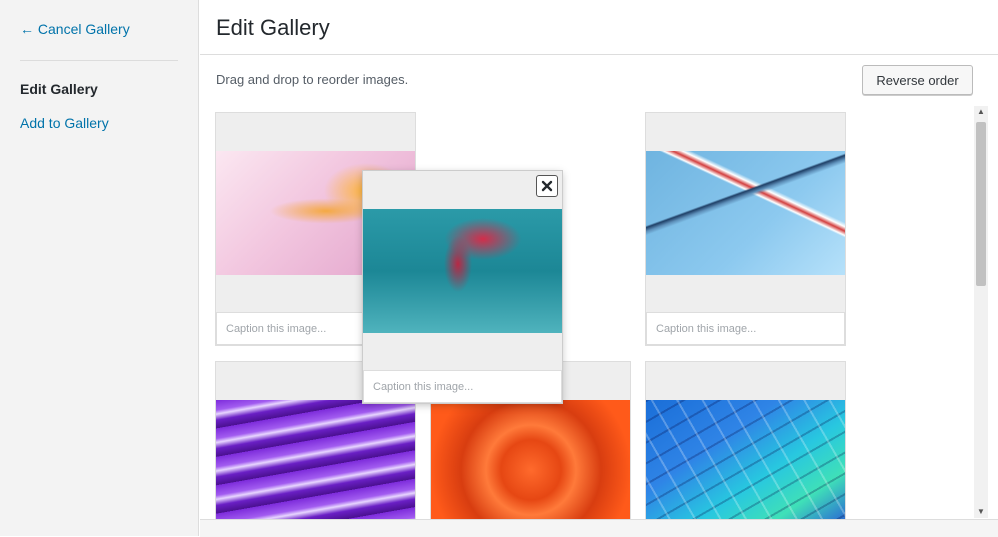 This screenshot has width=998, height=537. Describe the element at coordinates (981, 112) in the screenshot. I see `scroll-up-arrow-icon: ▲` at that location.